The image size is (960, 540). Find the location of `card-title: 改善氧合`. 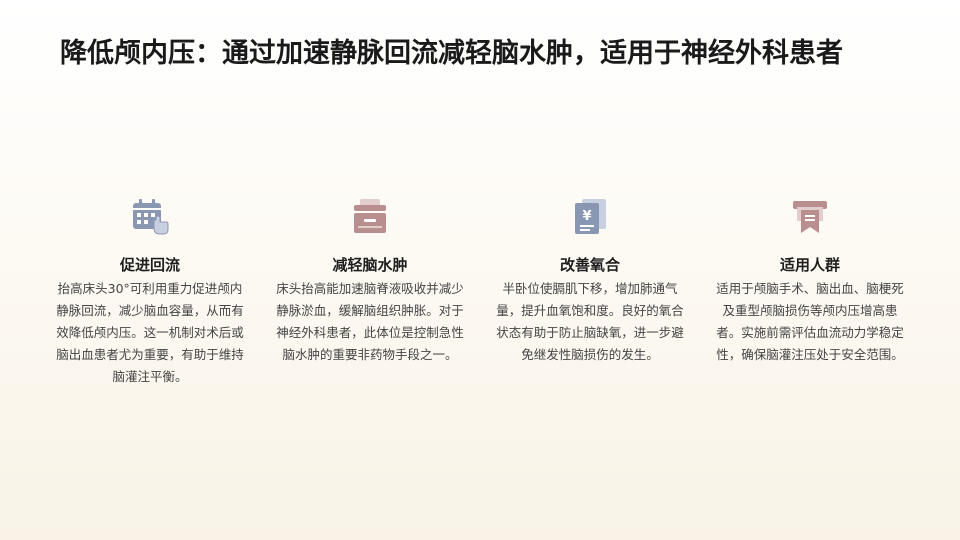

card-title: 改善氧合 is located at coordinates (589, 265).